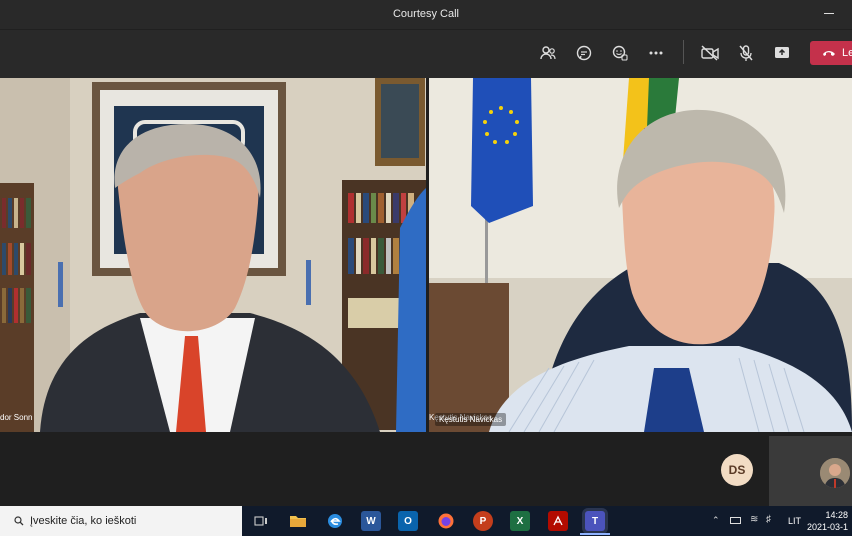 Image resolution: width=852 pixels, height=536 pixels. I want to click on wifi-icon: ≋, so click(754, 519).